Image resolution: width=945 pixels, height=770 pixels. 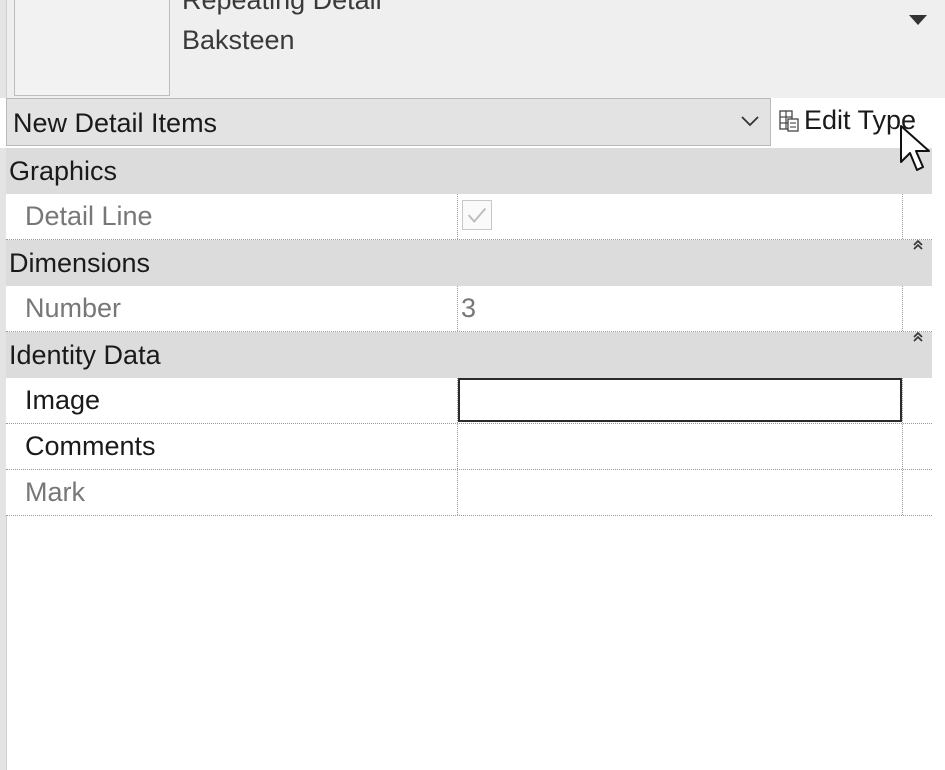 I want to click on property-row-comments: Comments, so click(x=469, y=447).